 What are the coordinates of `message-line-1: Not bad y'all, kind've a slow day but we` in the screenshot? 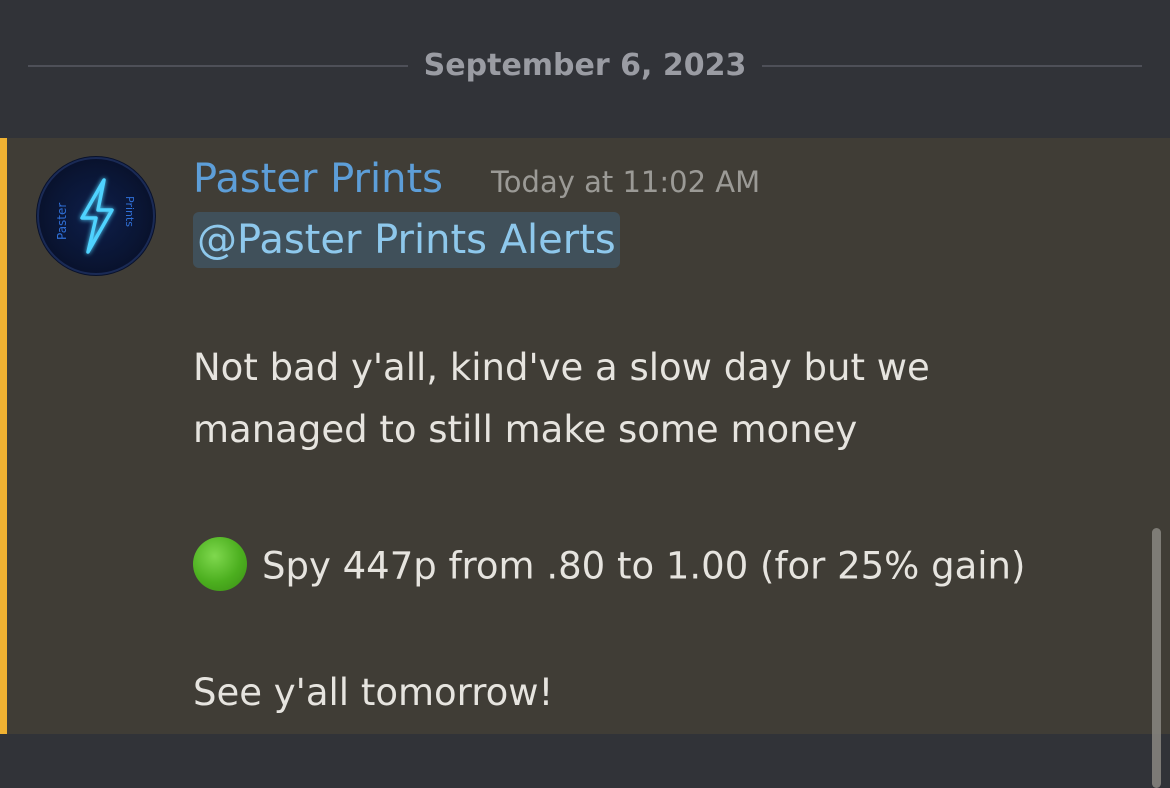 It's located at (561, 367).